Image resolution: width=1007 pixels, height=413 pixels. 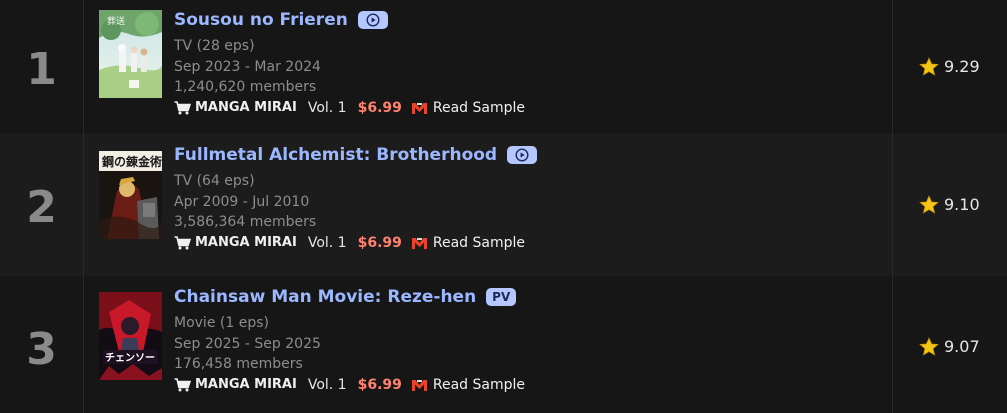 What do you see at coordinates (42, 204) in the screenshot?
I see `rank-number: 2` at bounding box center [42, 204].